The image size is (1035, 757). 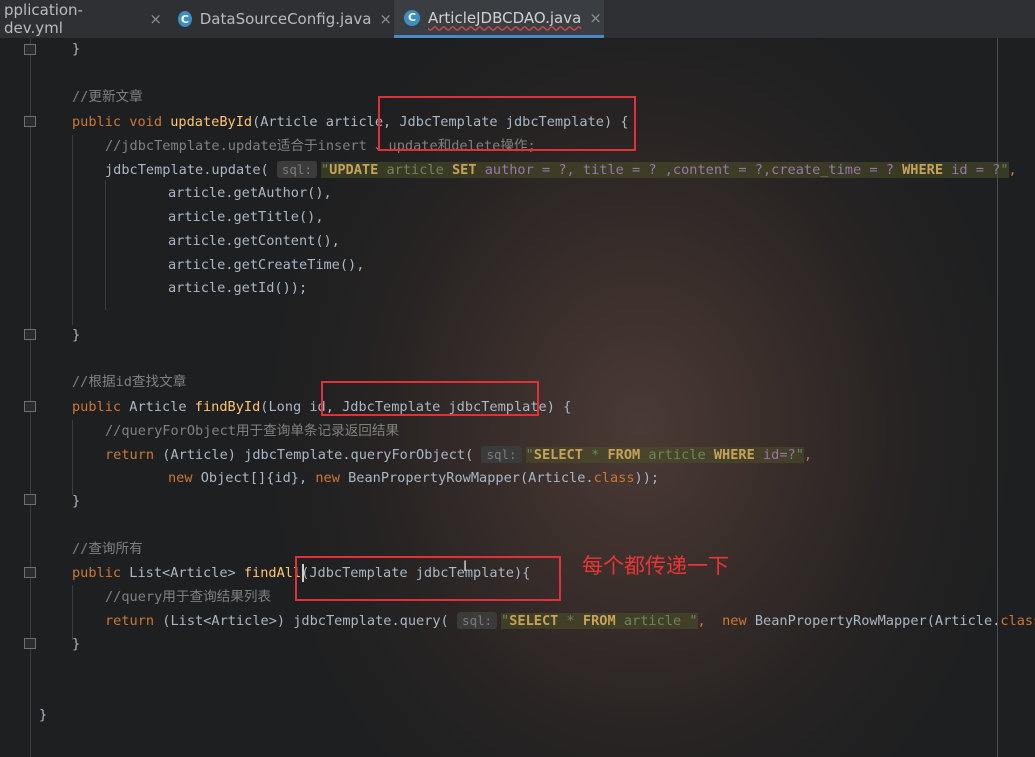 What do you see at coordinates (303, 573) in the screenshot?
I see `text-caret` at bounding box center [303, 573].